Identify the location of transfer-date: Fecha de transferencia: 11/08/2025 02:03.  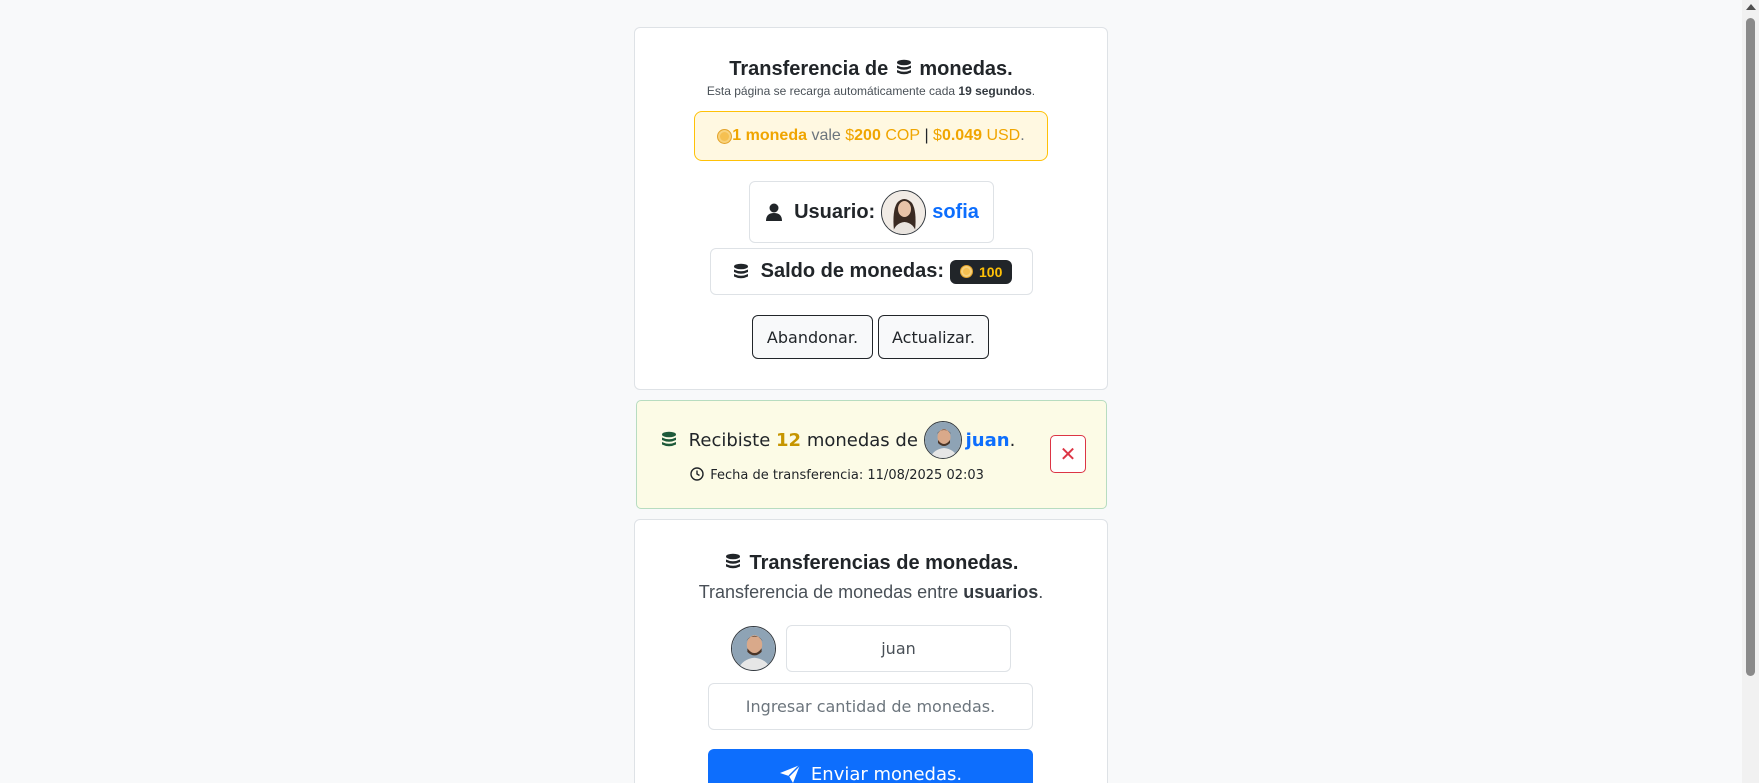
(837, 475).